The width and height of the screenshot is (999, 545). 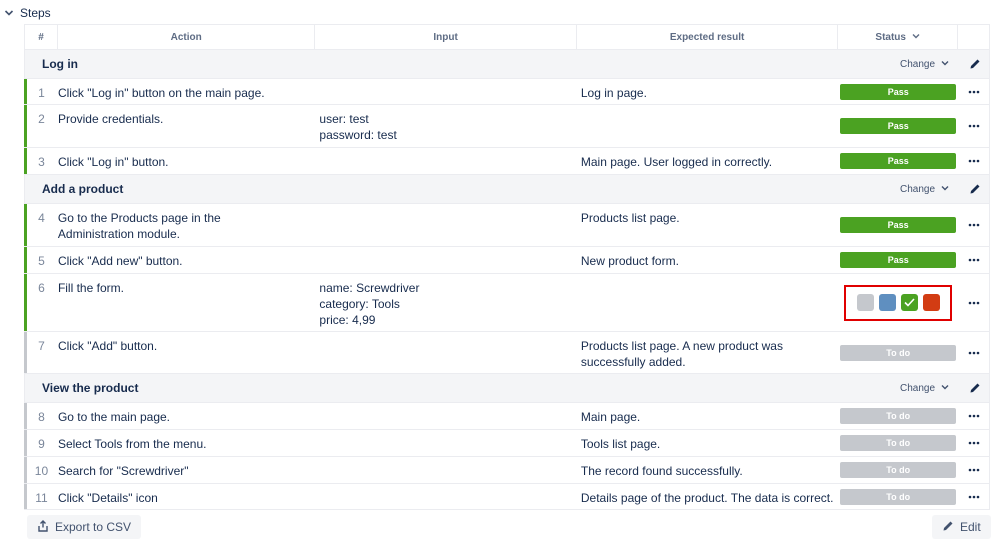 I want to click on status-option-in-progress, so click(x=887, y=302).